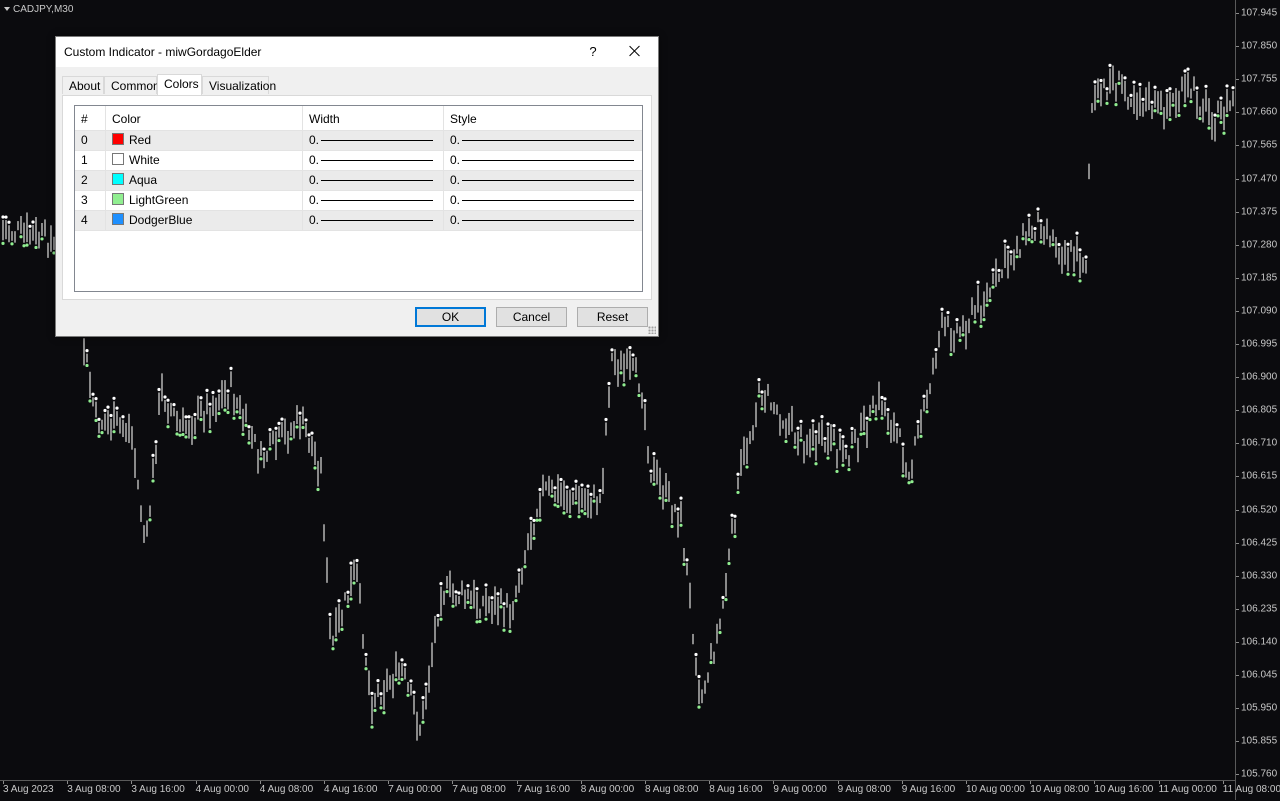  Describe the element at coordinates (90, 160) in the screenshot. I see `row-number: 1` at that location.